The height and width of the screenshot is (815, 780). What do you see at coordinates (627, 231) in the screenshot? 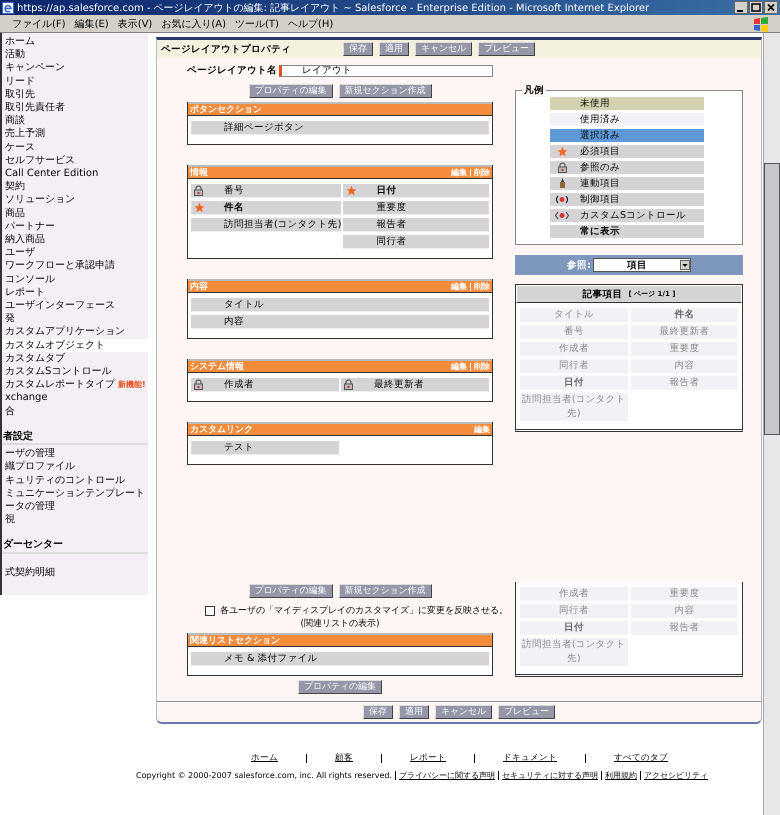
I see `legend-item: 常に表示` at bounding box center [627, 231].